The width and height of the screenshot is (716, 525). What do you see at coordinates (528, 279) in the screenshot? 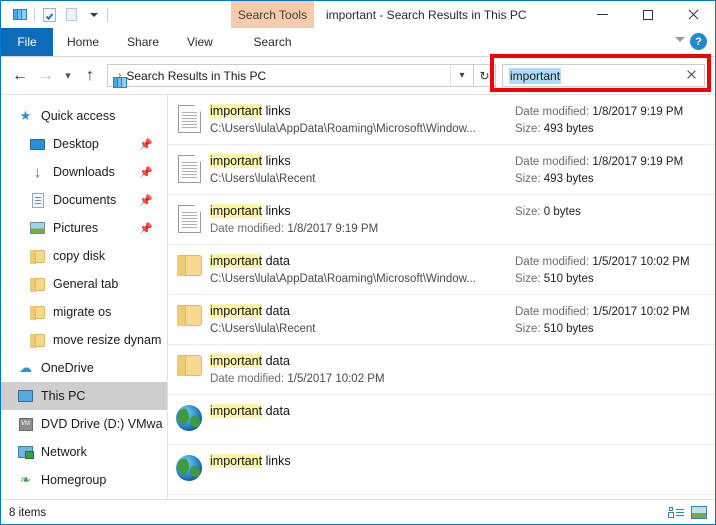
I see `file-size-label: Size:` at bounding box center [528, 279].